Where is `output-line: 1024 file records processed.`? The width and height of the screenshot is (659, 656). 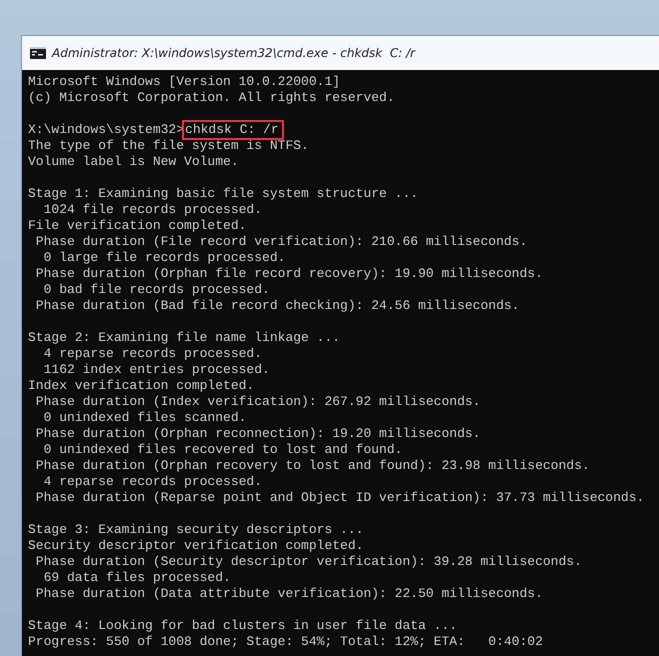
output-line: 1024 file records processed. is located at coordinates (152, 209).